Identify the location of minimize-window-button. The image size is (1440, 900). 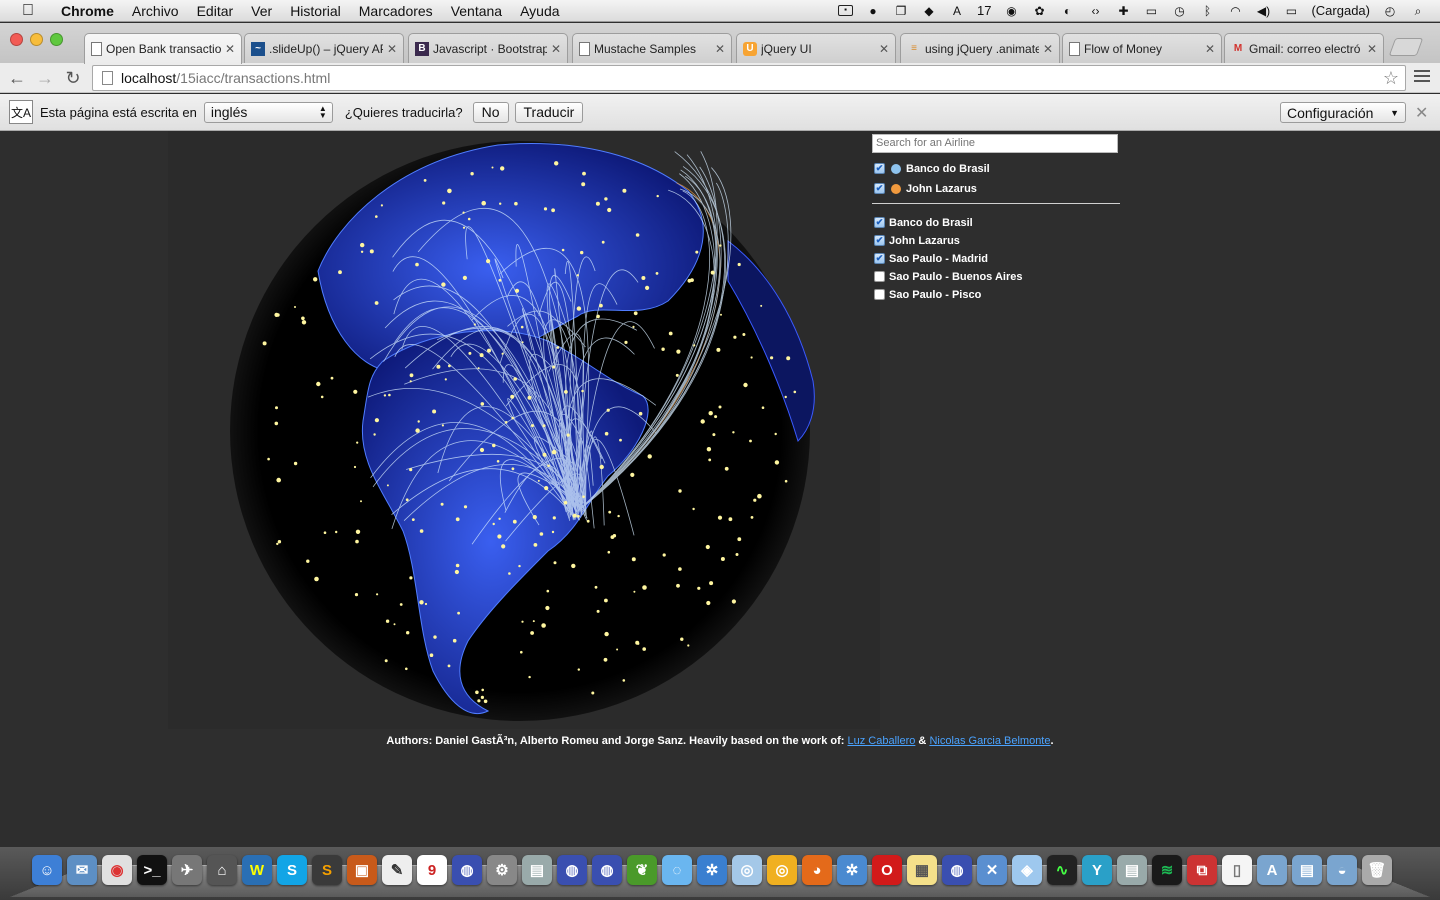
(36, 39).